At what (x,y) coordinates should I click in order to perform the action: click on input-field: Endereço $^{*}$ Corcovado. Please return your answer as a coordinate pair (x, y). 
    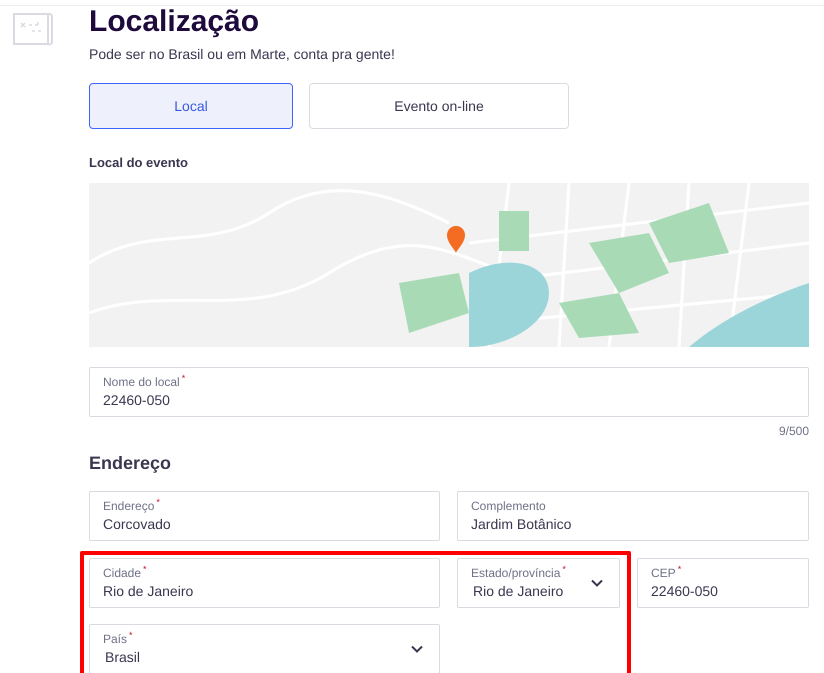
    Looking at the image, I should click on (264, 515).